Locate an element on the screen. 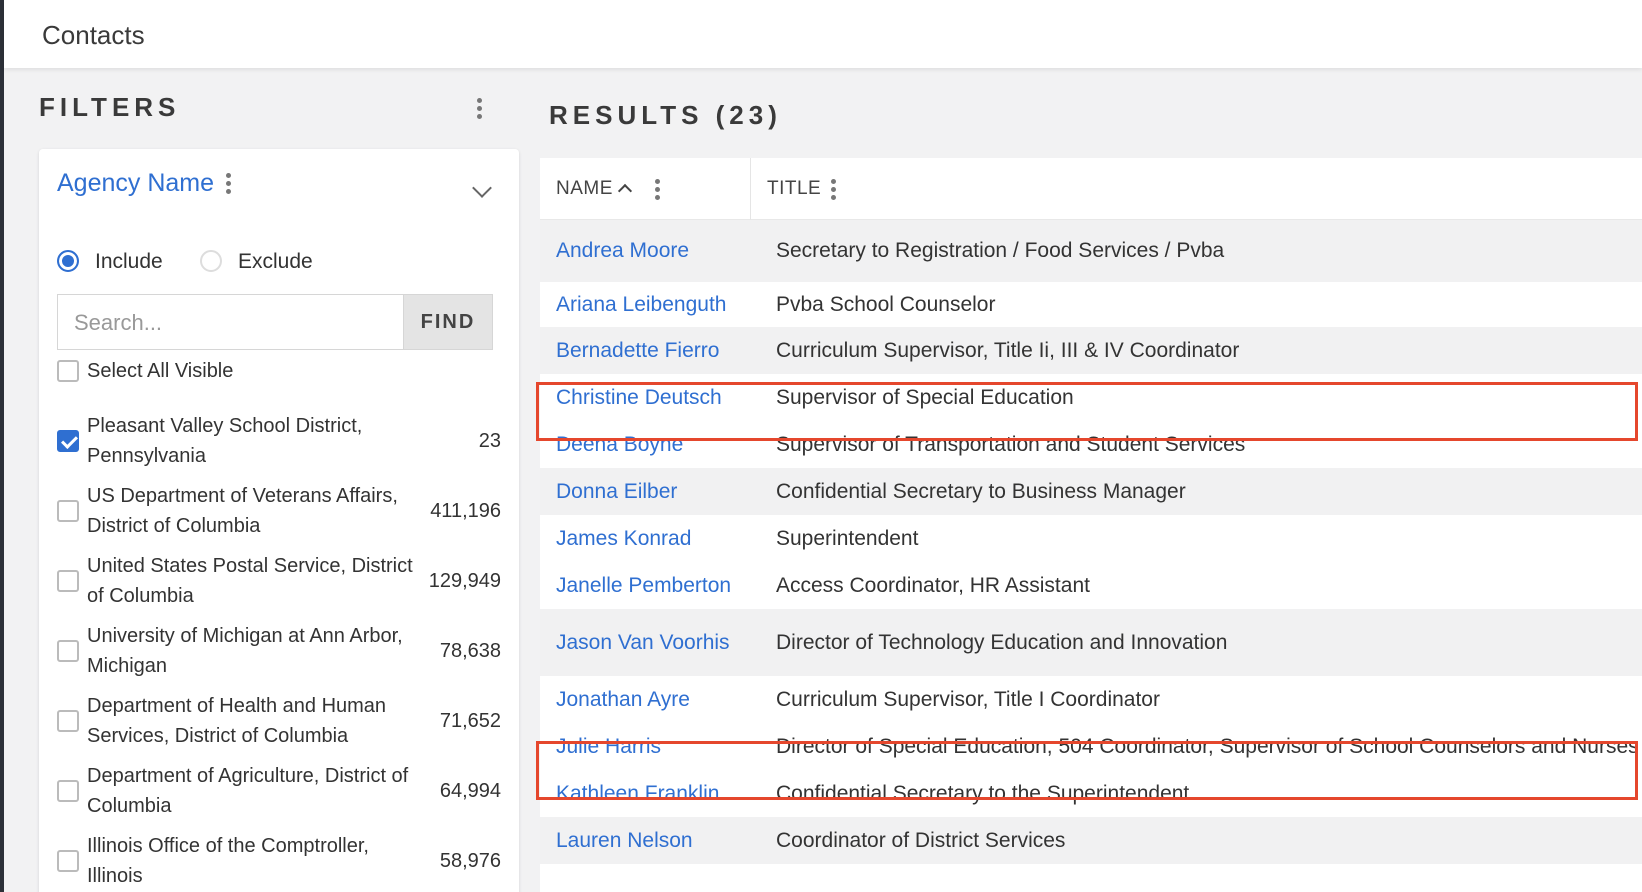  contact-name-link: Andrea Moore is located at coordinates (622, 251).